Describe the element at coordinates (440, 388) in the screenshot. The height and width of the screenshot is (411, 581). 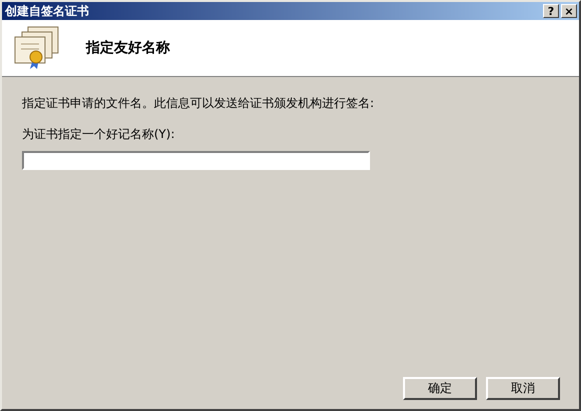
I see `ok-button: 确定` at that location.